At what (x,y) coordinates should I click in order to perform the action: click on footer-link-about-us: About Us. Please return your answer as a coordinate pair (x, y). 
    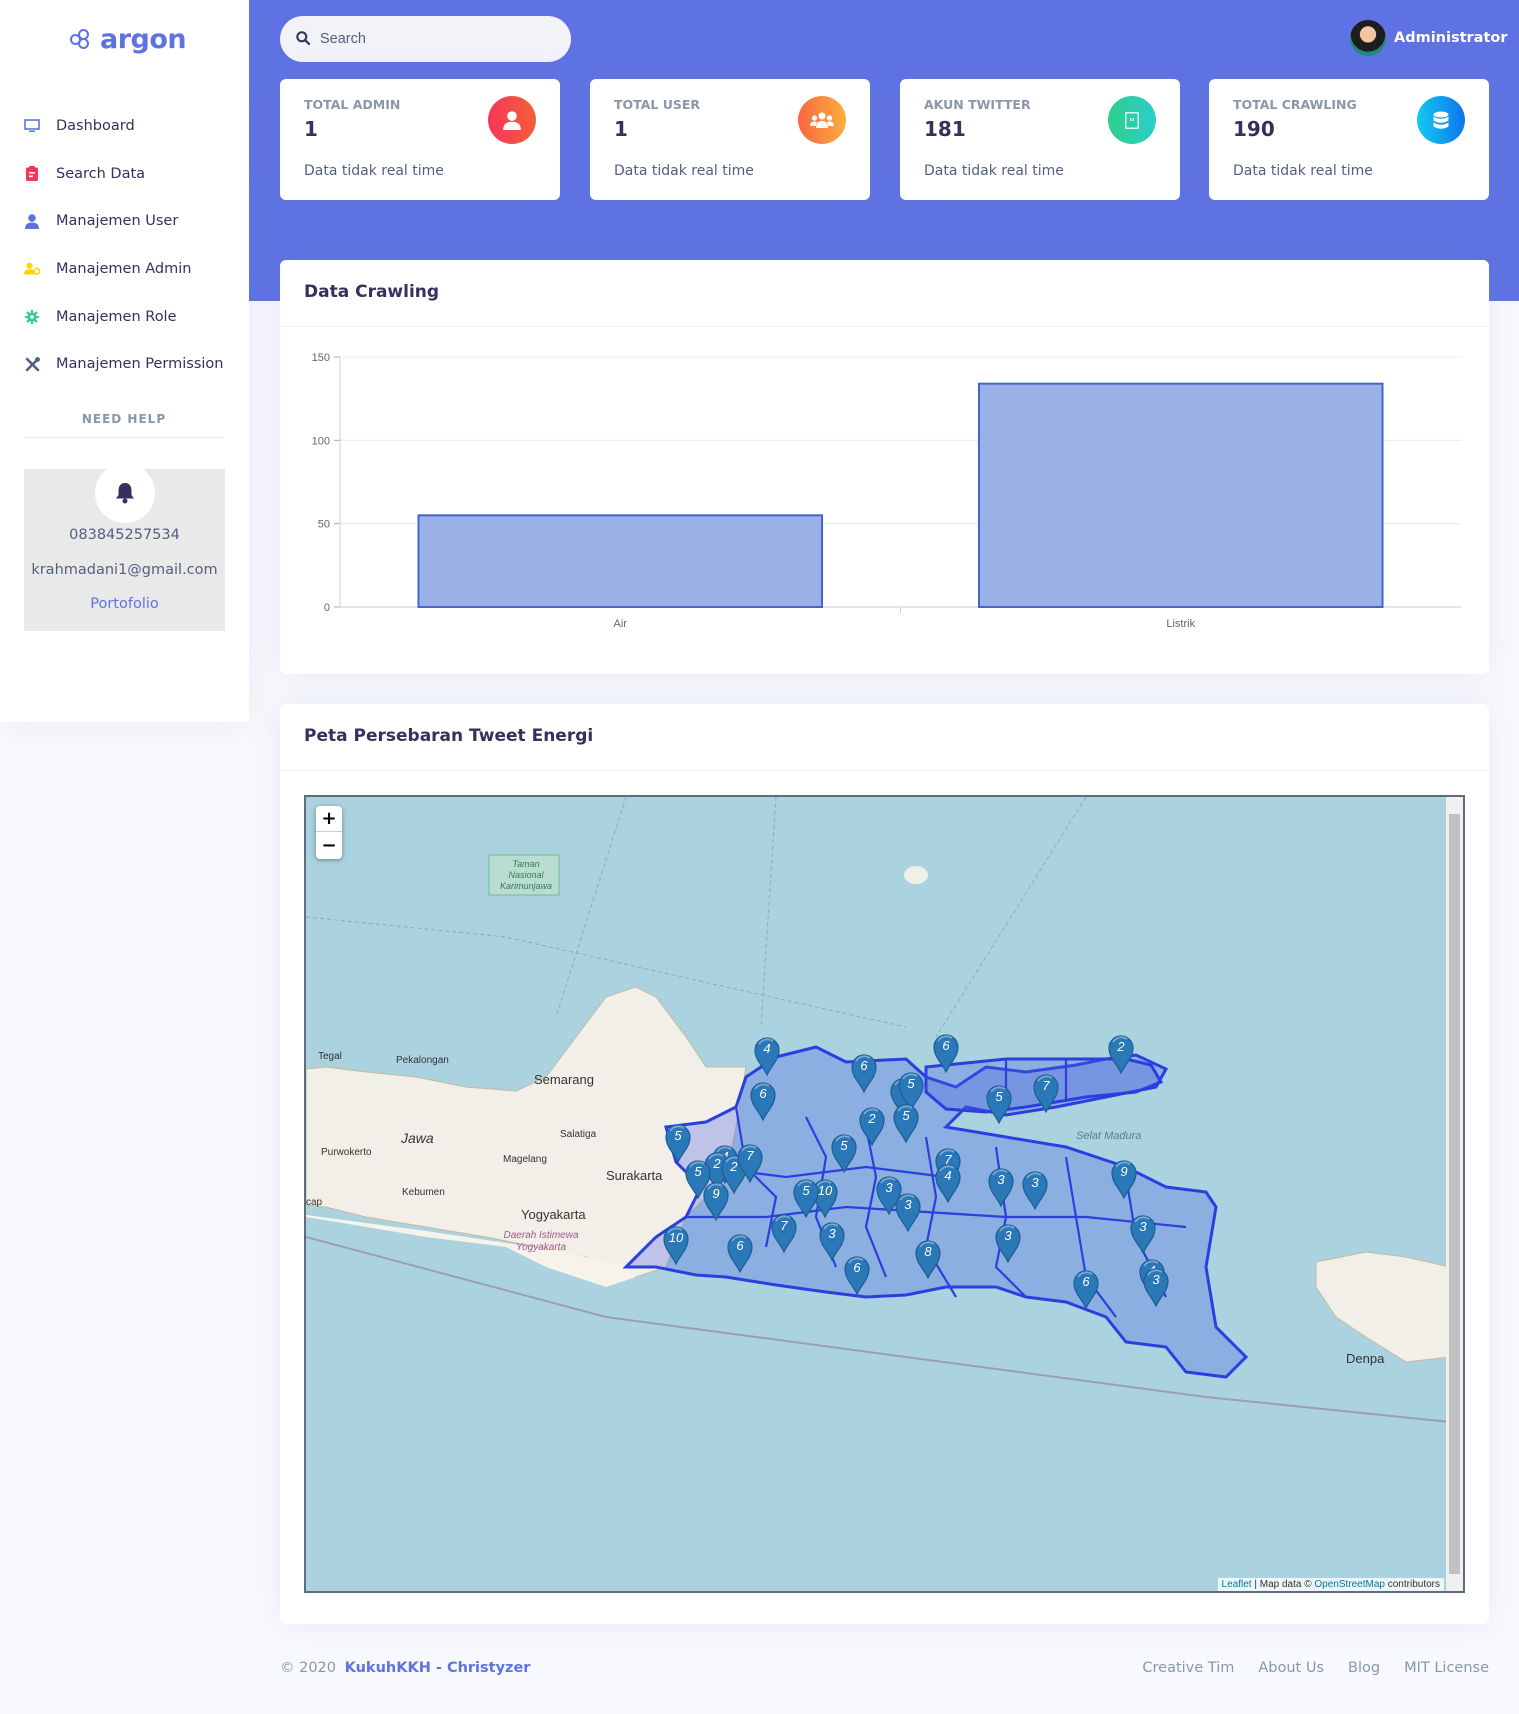
    Looking at the image, I should click on (1291, 1668).